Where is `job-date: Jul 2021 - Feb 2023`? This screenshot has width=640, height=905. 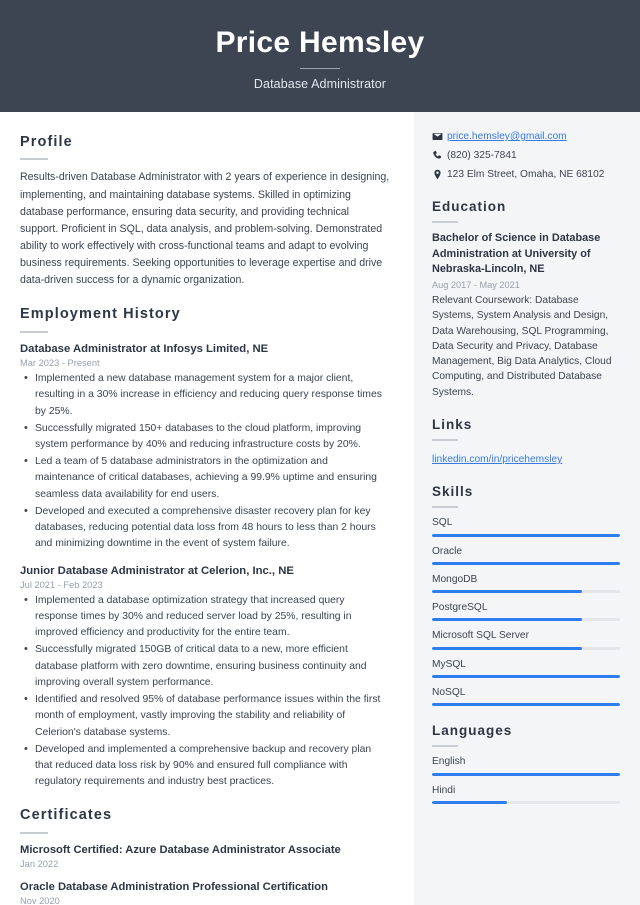
job-date: Jul 2021 - Feb 2023 is located at coordinates (61, 584).